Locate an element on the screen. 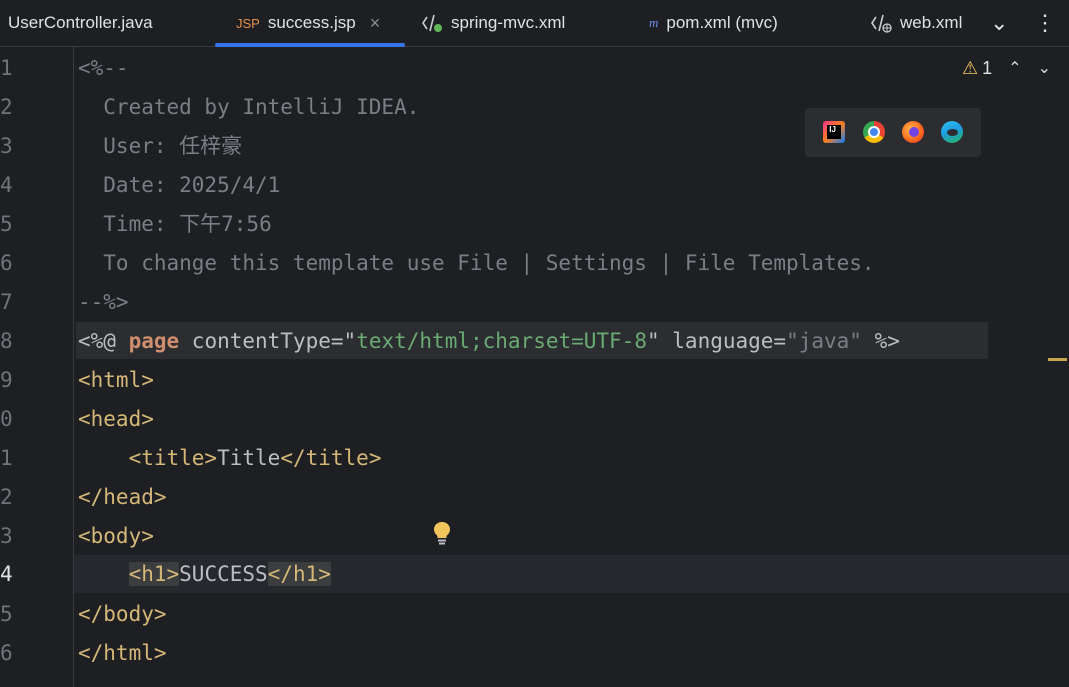 The image size is (1069, 687). code-line-16: </html> is located at coordinates (122, 653).